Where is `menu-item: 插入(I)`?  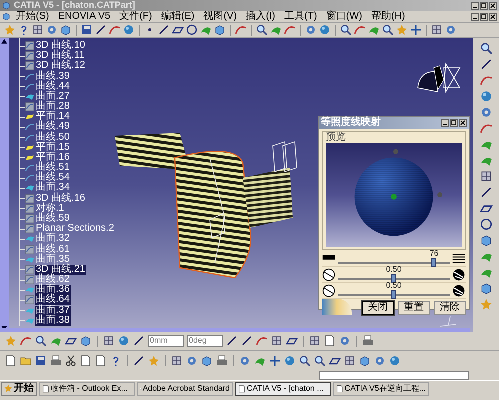 menu-item: 插入(I) is located at coordinates (261, 16).